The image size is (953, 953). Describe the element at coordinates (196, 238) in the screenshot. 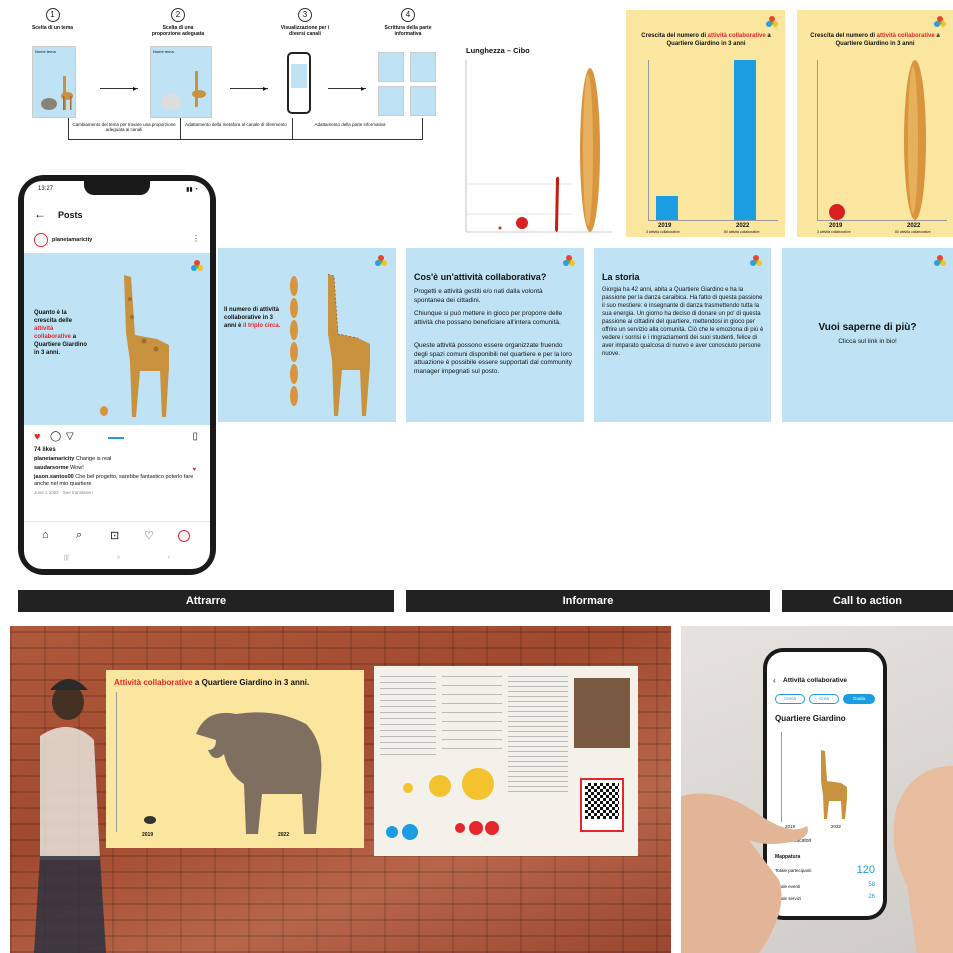

I see `more-icon: ⋮` at that location.